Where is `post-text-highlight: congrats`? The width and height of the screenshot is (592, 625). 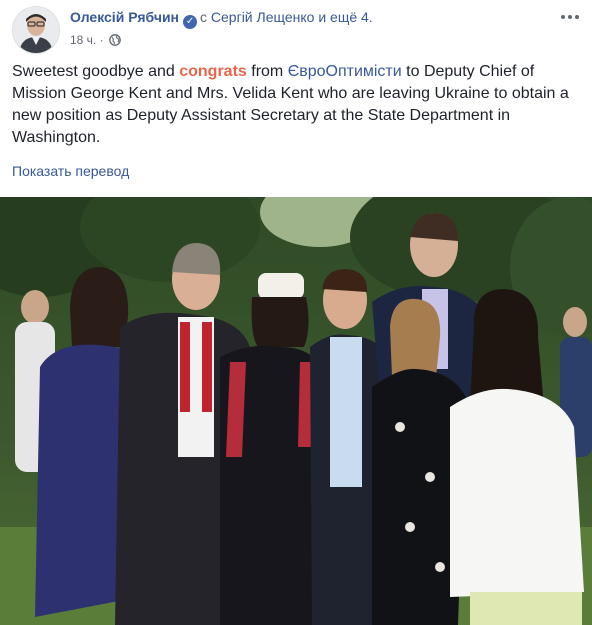
post-text-highlight: congrats is located at coordinates (213, 71).